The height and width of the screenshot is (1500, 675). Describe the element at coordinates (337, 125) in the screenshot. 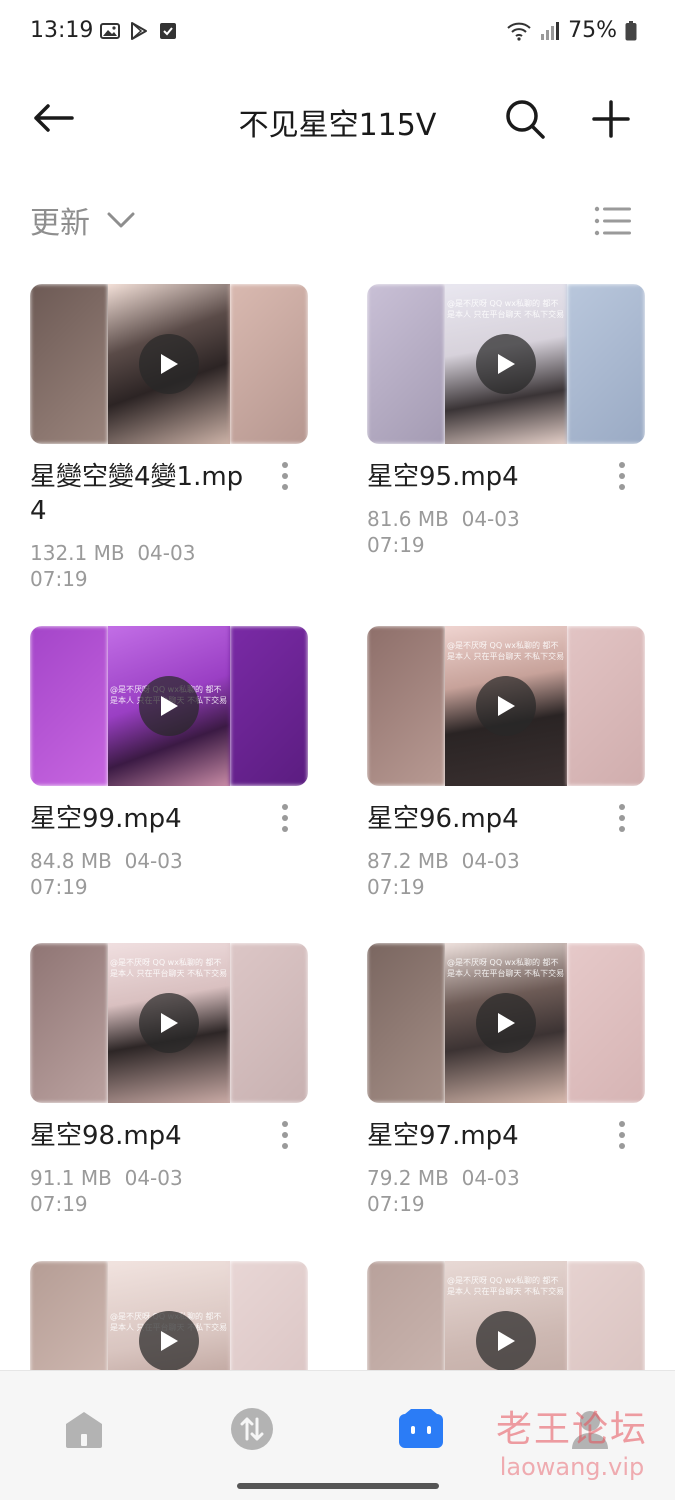

I see `page-title: 不见星空115V` at that location.